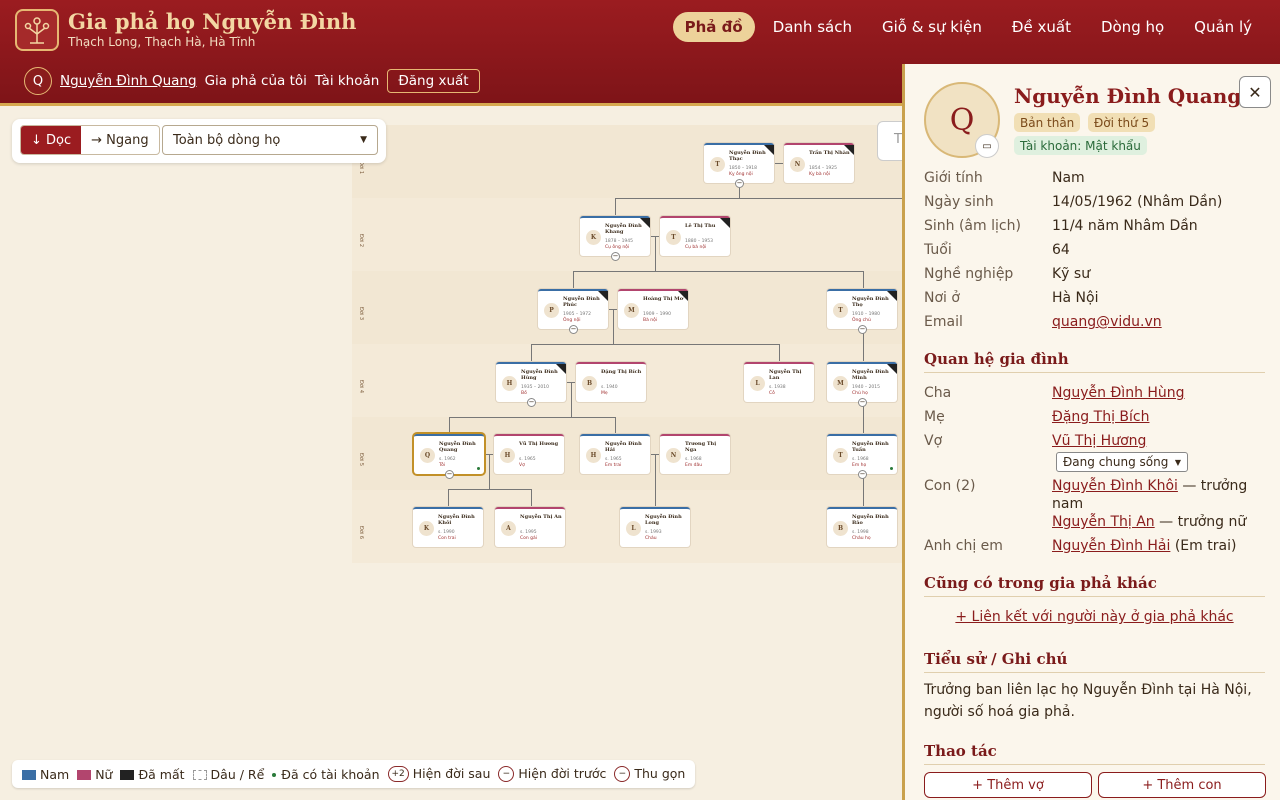 This screenshot has width=1280, height=800. I want to click on wife-link: Vũ Thị Hương, so click(1099, 441).